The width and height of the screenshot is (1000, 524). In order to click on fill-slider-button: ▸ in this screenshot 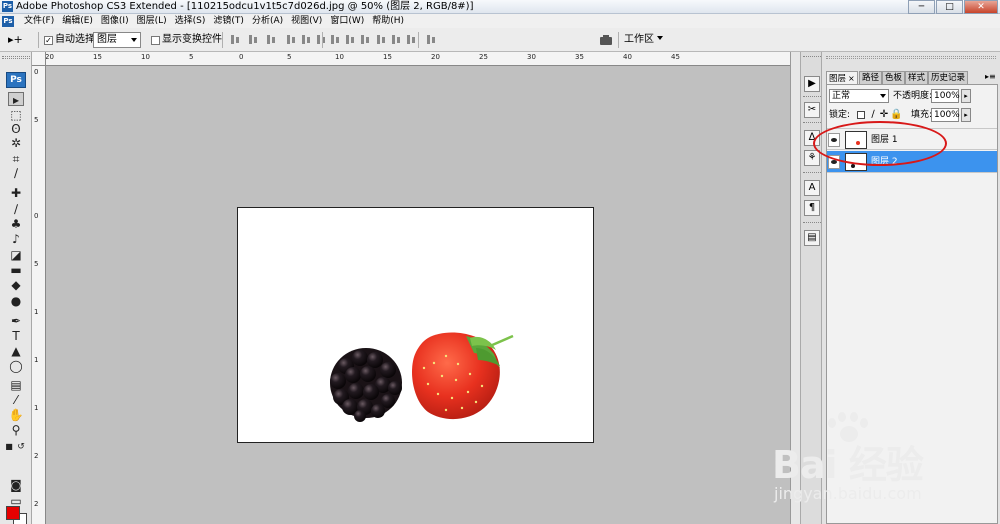, I will do `click(966, 115)`.